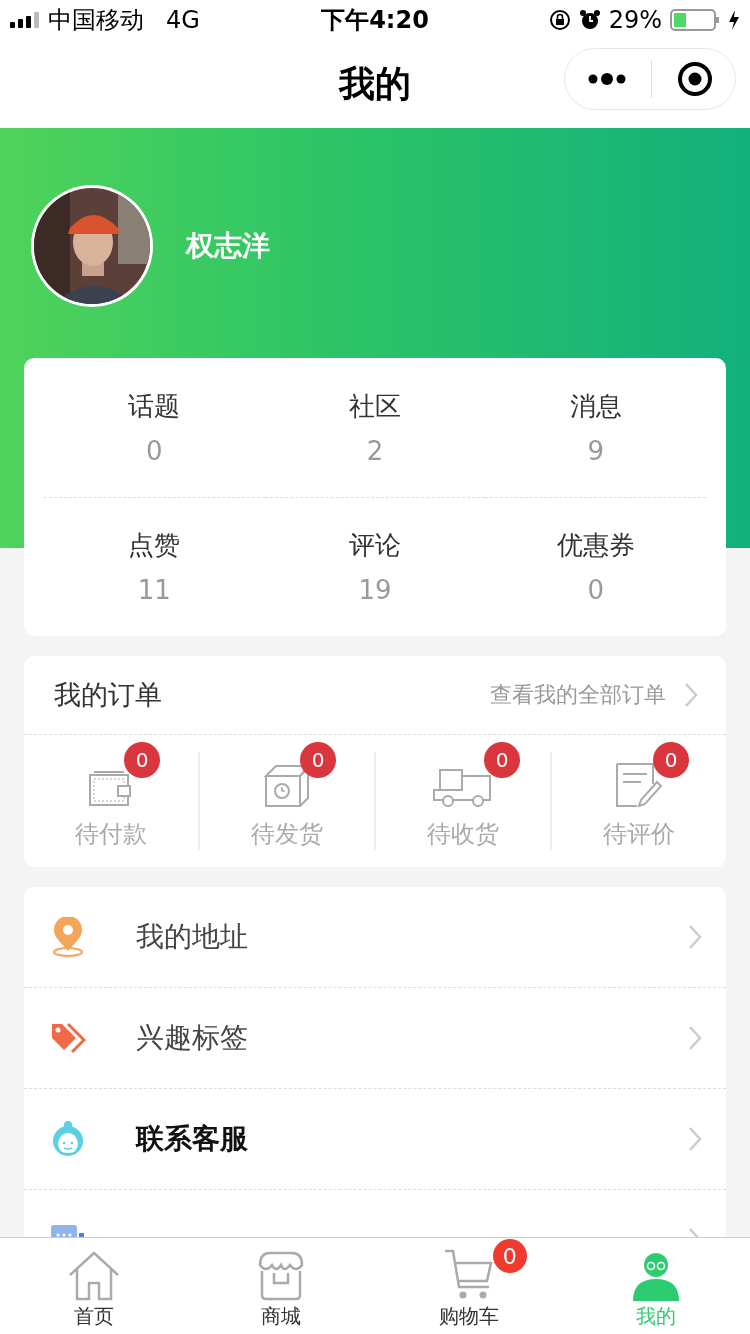  I want to click on stat-value: 9, so click(595, 450).